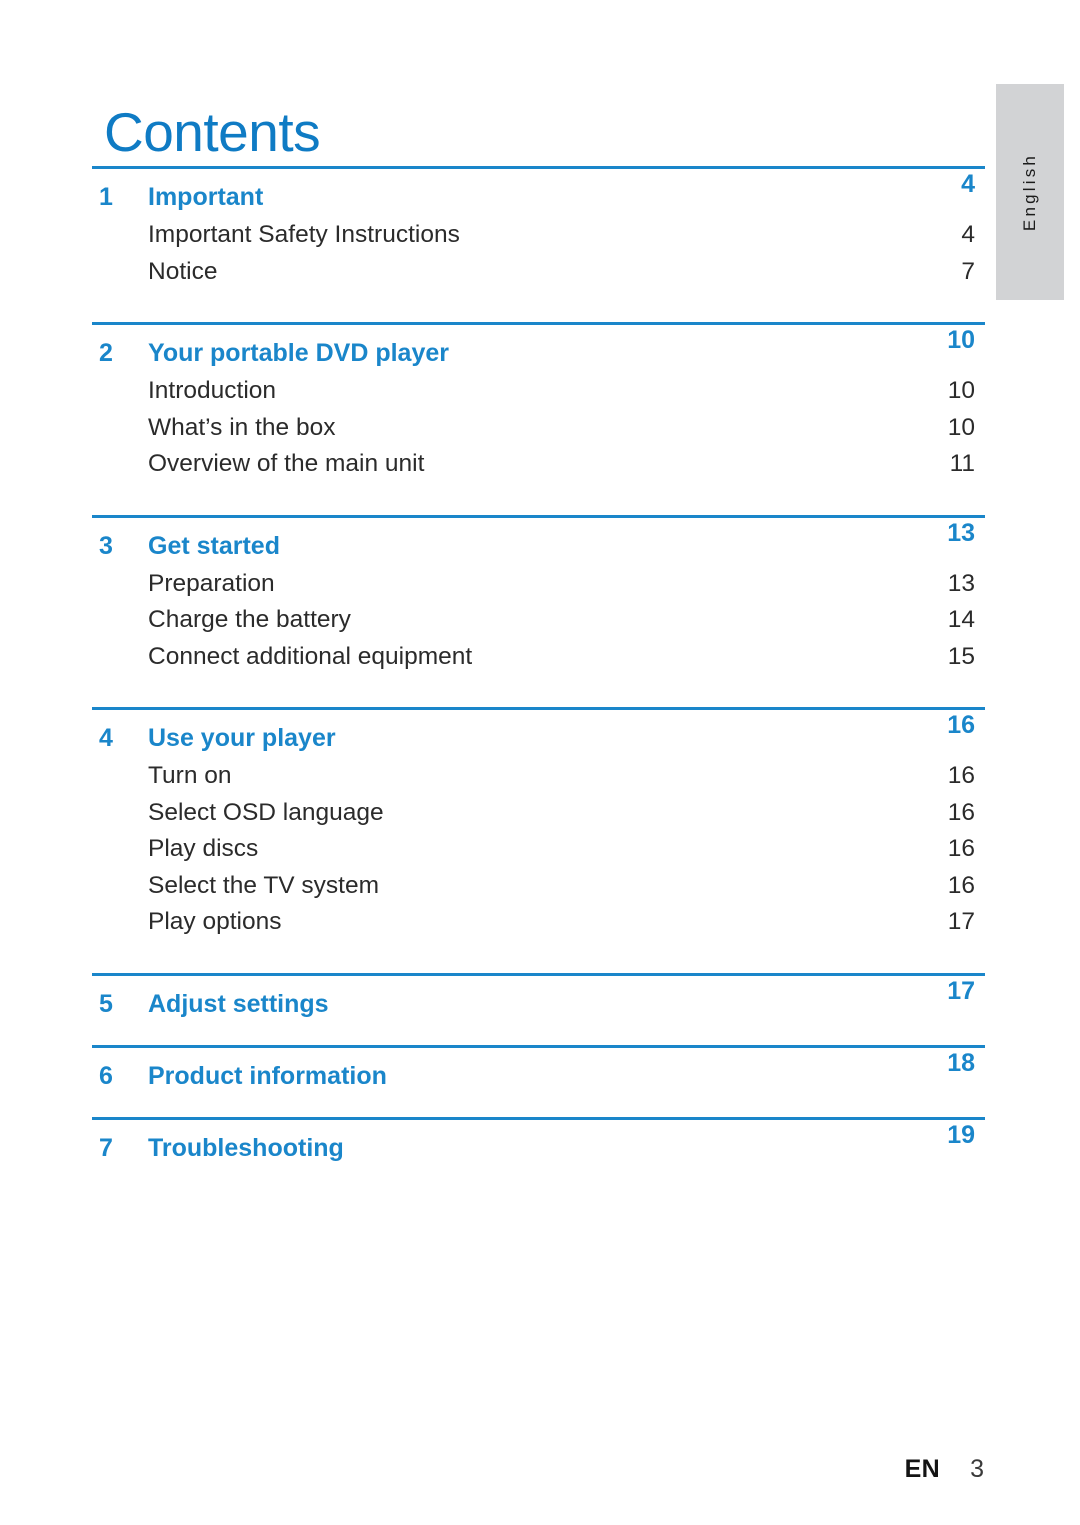  Describe the element at coordinates (566, 776) in the screenshot. I see `toc-subitem-row: Turn on 16` at that location.